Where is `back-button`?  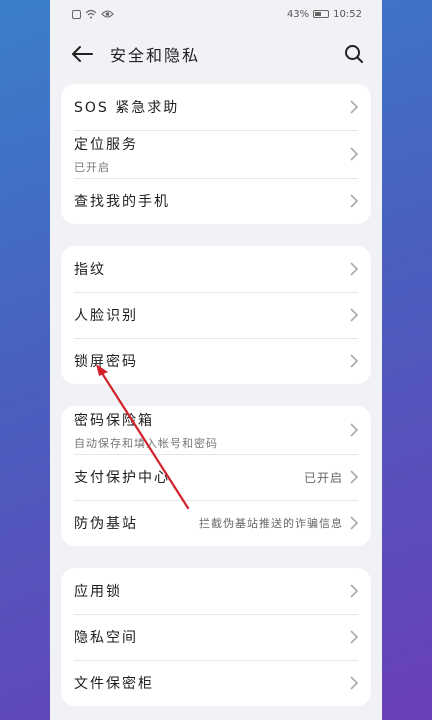
back-button is located at coordinates (82, 54).